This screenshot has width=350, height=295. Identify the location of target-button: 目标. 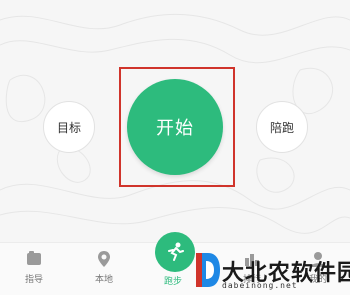
(69, 127).